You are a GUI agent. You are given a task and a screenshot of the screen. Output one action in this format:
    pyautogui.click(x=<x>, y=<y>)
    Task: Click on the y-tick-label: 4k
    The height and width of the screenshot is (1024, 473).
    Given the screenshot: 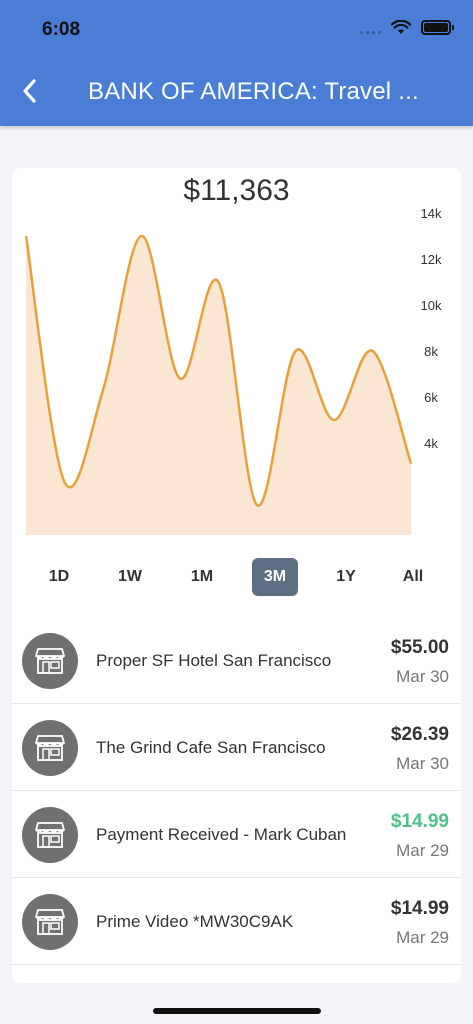 What is the action you would take?
    pyautogui.click(x=431, y=443)
    